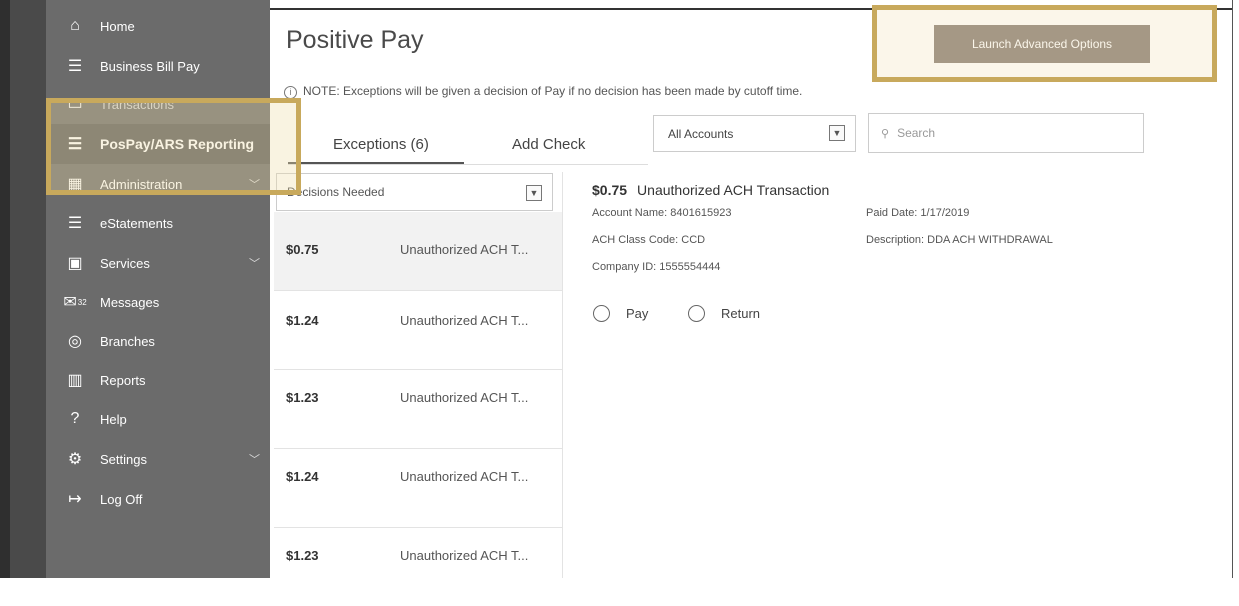 The image size is (1239, 606). Describe the element at coordinates (1006, 133) in the screenshot. I see `search-input: ⚲ Search` at that location.